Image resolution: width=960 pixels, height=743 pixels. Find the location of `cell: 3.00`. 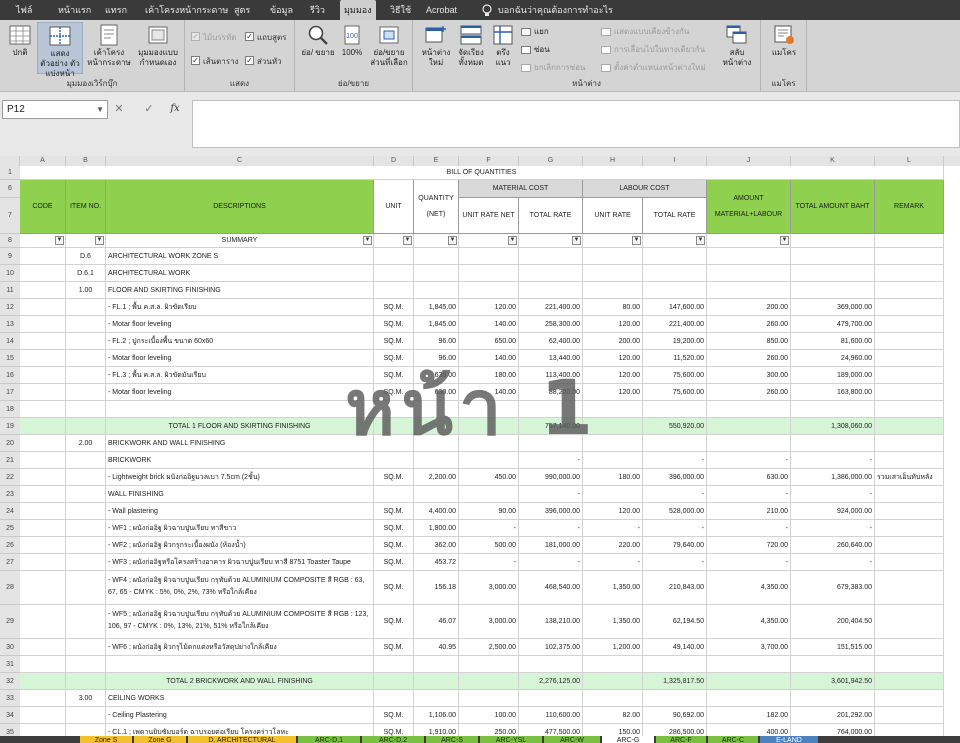

cell: 3.00 is located at coordinates (86, 698).